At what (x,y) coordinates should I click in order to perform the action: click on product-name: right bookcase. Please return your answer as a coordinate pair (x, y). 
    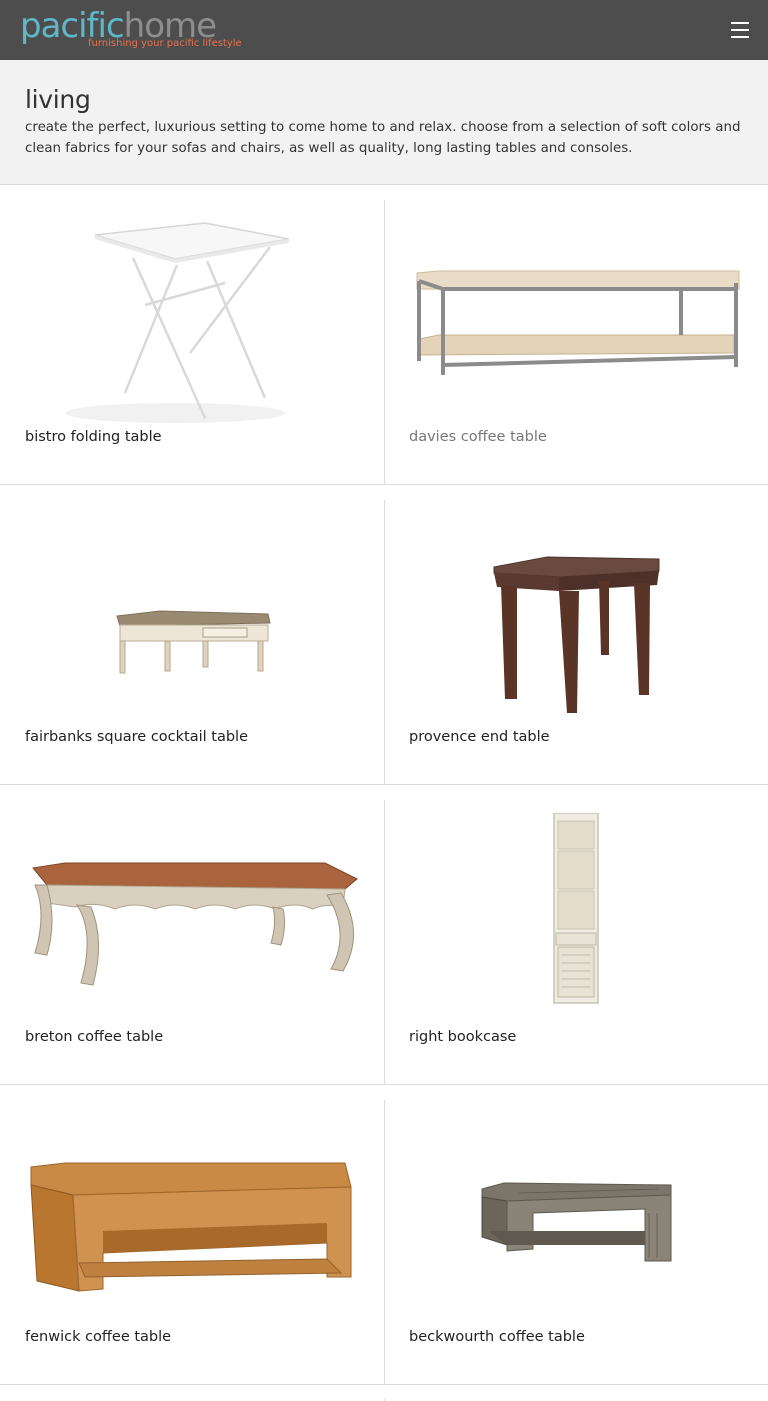
    Looking at the image, I should click on (462, 1037).